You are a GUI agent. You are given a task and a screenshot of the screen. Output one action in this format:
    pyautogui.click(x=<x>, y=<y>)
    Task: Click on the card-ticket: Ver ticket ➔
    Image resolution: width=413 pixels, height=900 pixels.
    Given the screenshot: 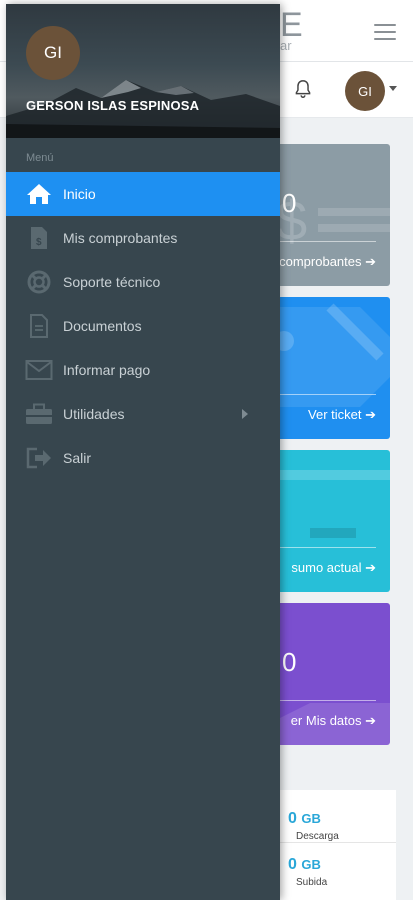 What is the action you would take?
    pyautogui.click(x=330, y=368)
    